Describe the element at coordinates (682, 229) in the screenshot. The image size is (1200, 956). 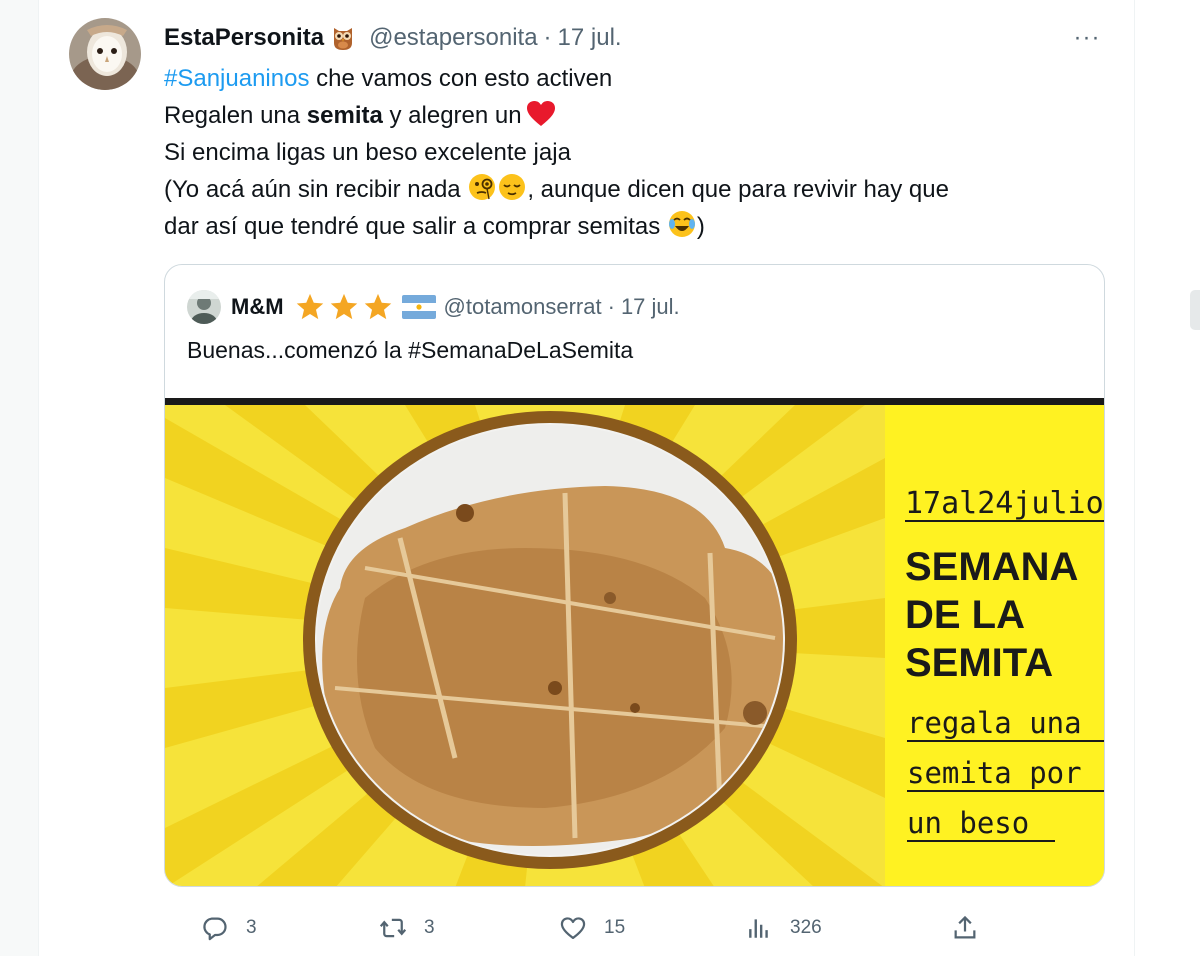
I see `crying-laughing-emoji-icon` at that location.